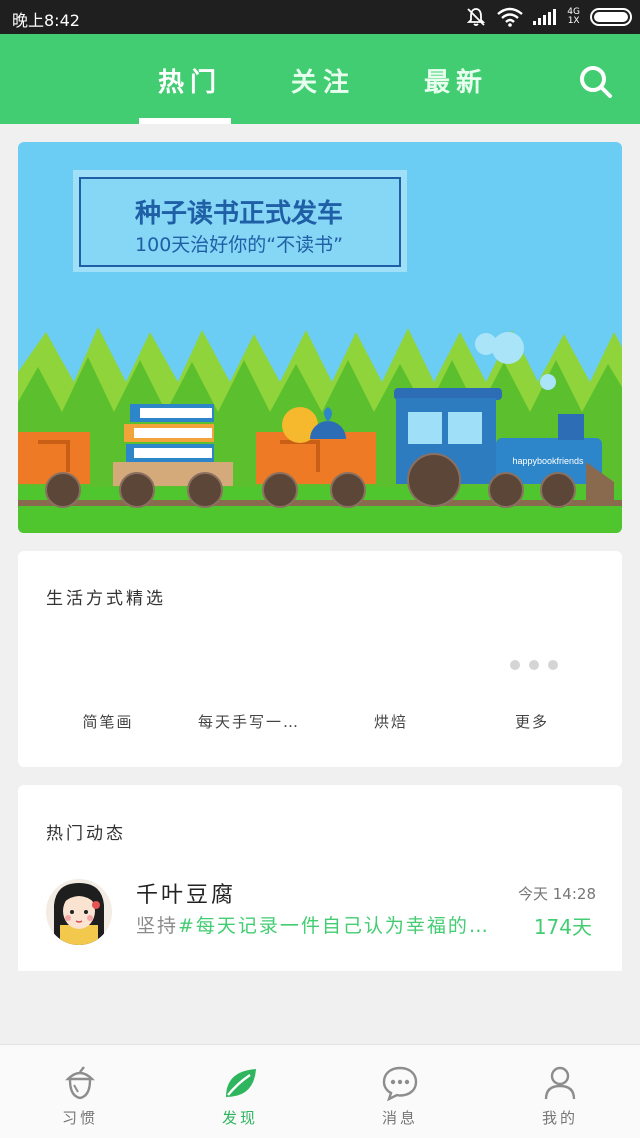 The width and height of the screenshot is (640, 1138). What do you see at coordinates (106, 599) in the screenshot?
I see `lifestyle-title: 生活方式精选` at bounding box center [106, 599].